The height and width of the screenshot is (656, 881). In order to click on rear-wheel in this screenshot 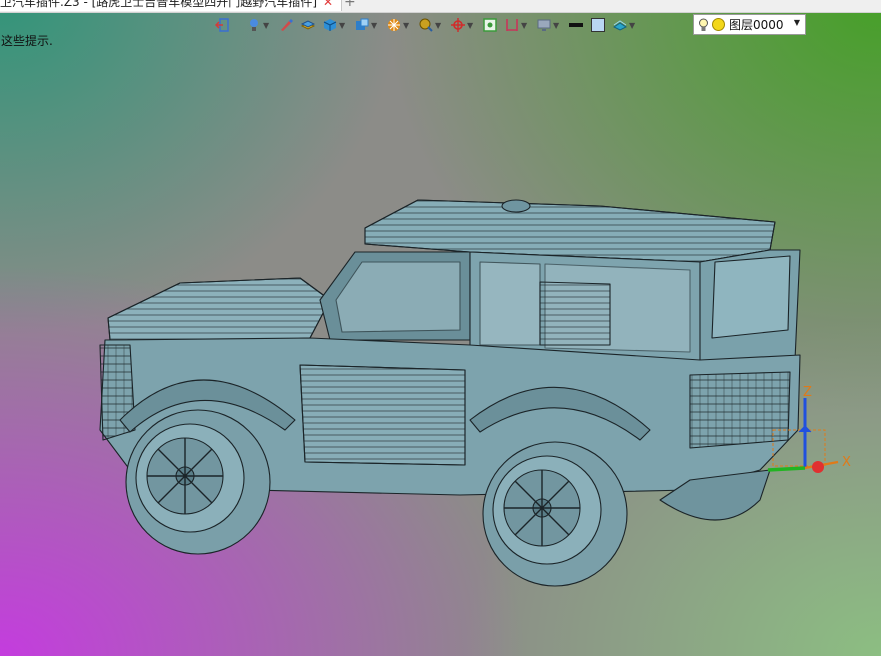, I will do `click(555, 514)`.